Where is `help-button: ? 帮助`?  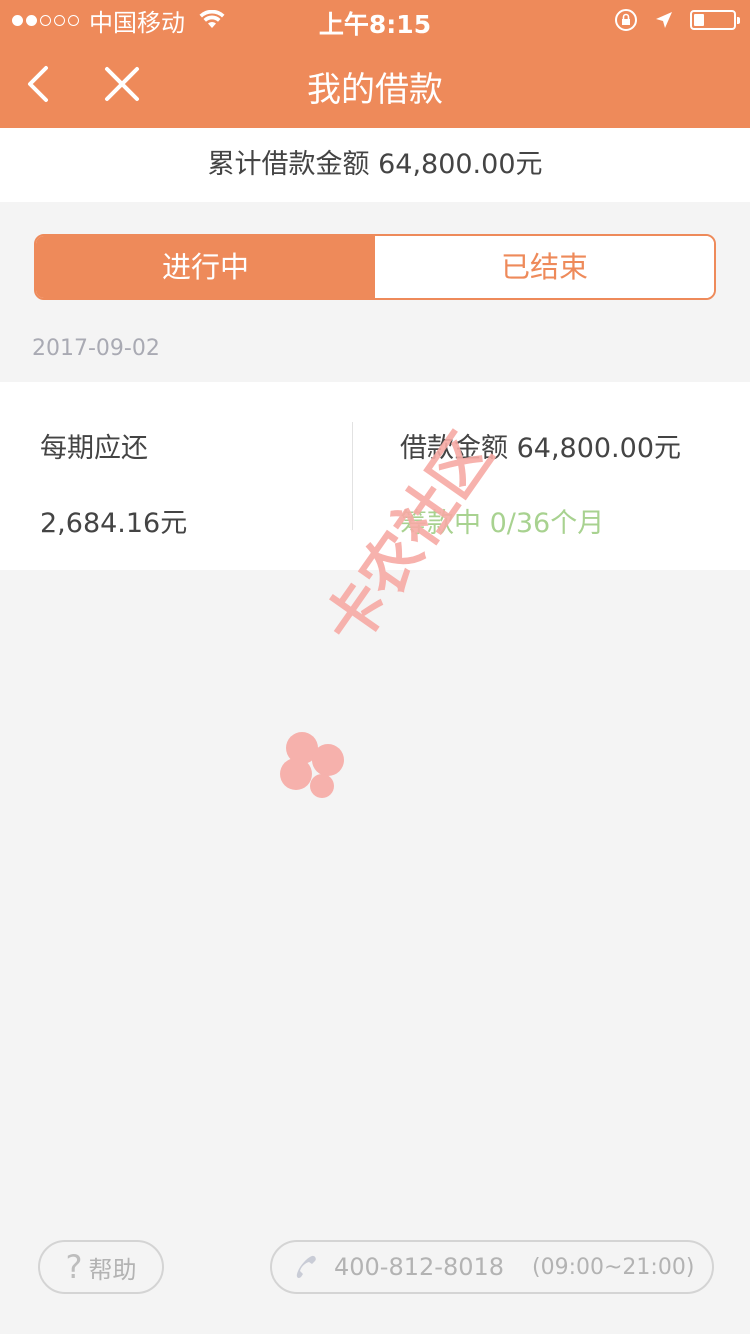
help-button: ? 帮助 is located at coordinates (101, 1267).